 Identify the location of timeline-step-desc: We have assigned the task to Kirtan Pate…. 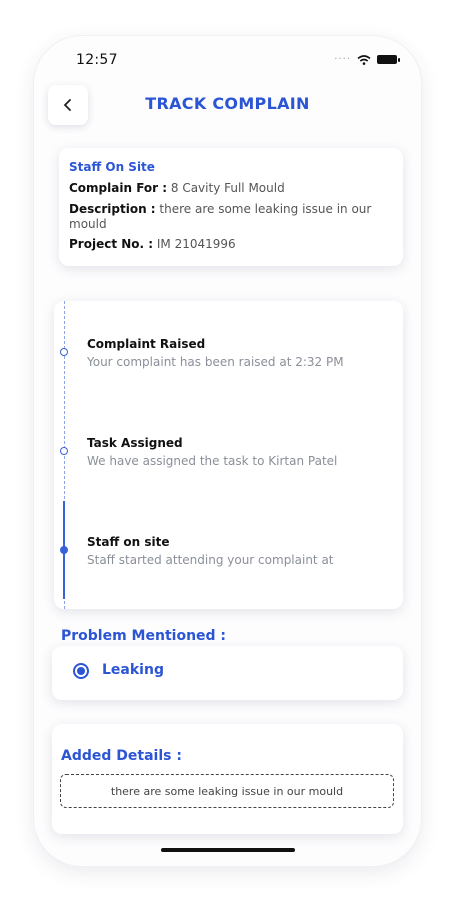
(212, 461).